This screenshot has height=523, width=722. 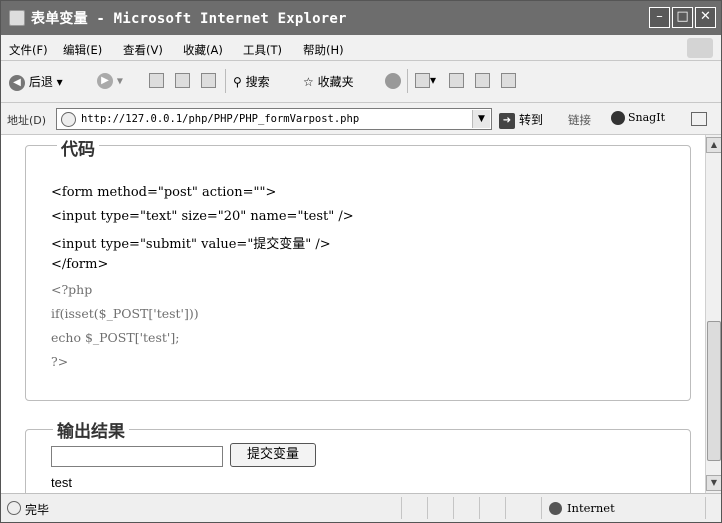 What do you see at coordinates (68, 119) in the screenshot?
I see `page-icon` at bounding box center [68, 119].